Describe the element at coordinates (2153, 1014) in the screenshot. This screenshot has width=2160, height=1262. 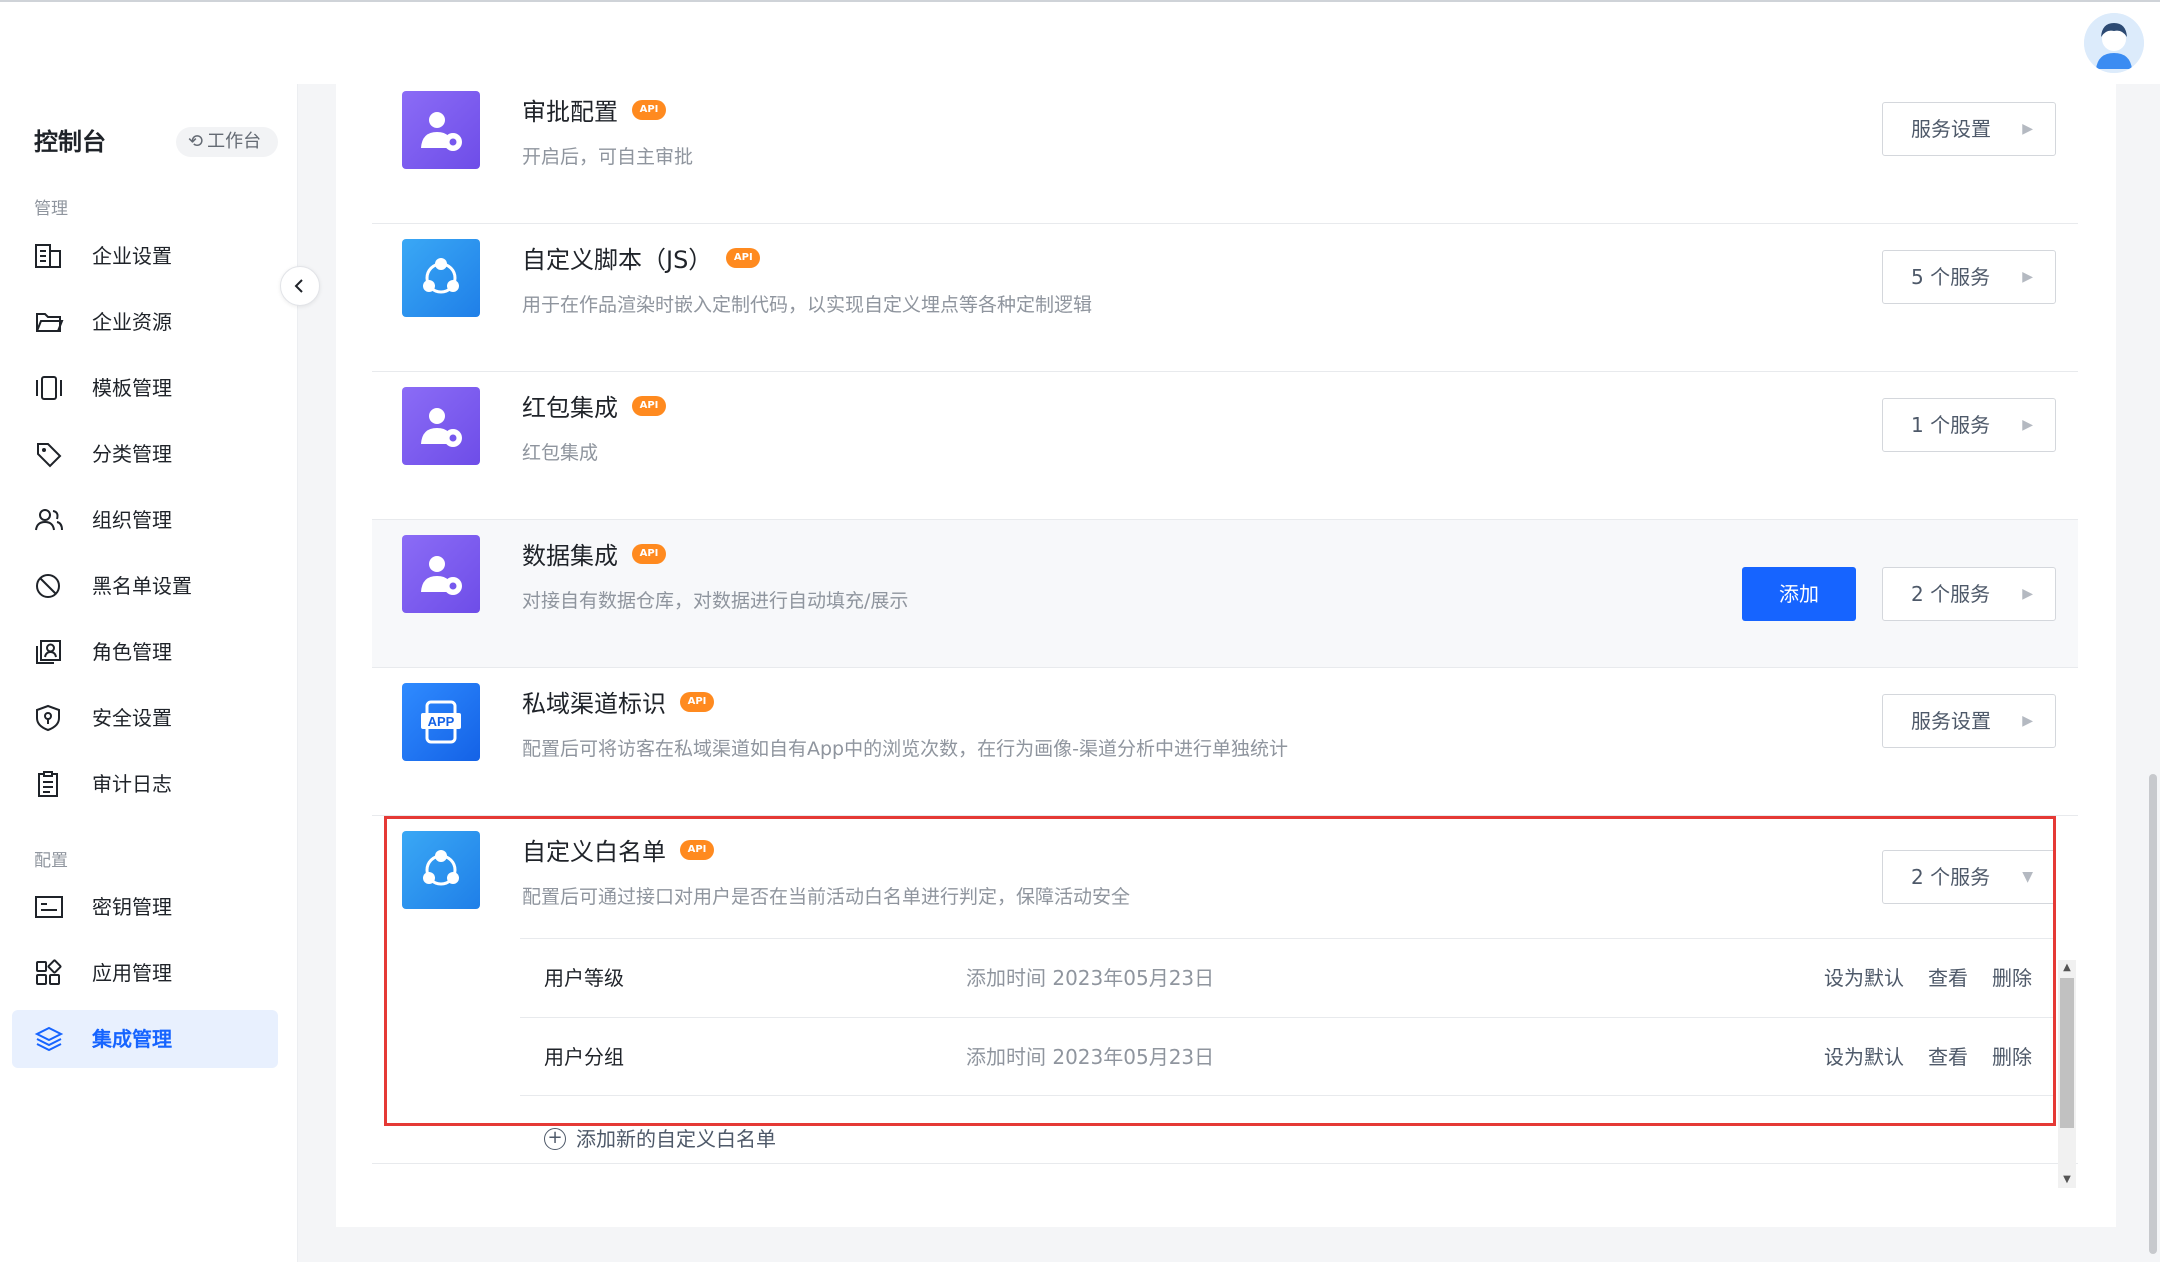
I see `page-scroll-thumb` at that location.